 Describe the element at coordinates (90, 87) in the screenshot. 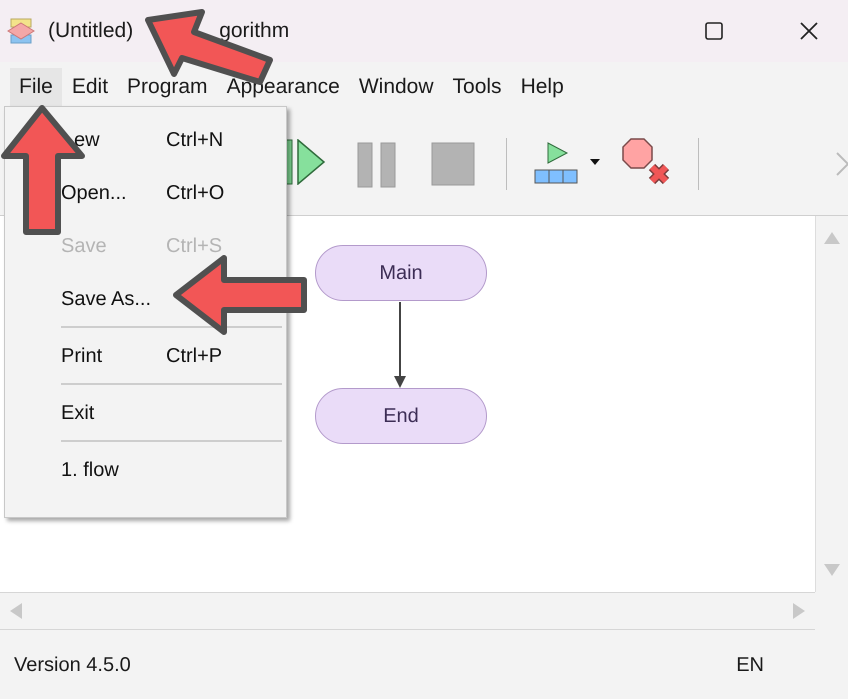

I see `menu-item: Edit` at that location.